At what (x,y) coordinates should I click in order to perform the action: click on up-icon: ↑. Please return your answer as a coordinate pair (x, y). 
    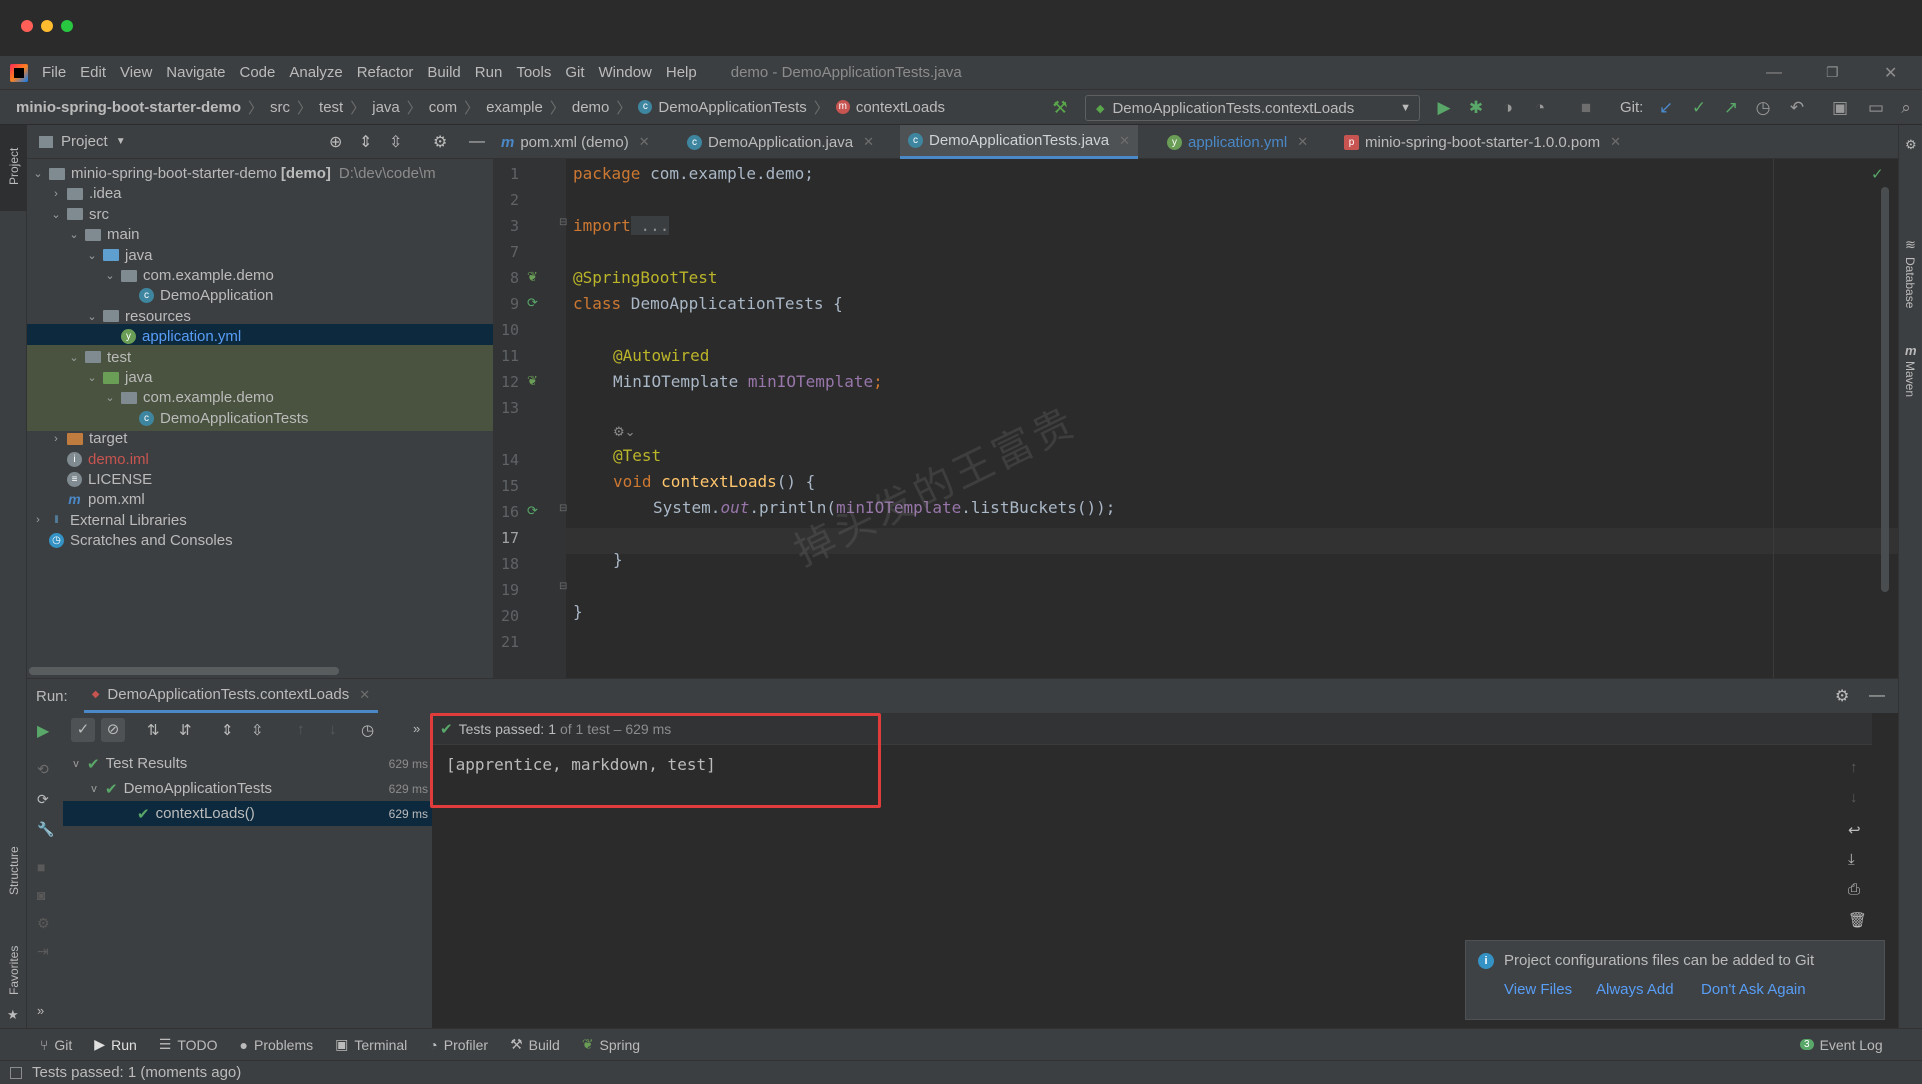
    Looking at the image, I should click on (1854, 767).